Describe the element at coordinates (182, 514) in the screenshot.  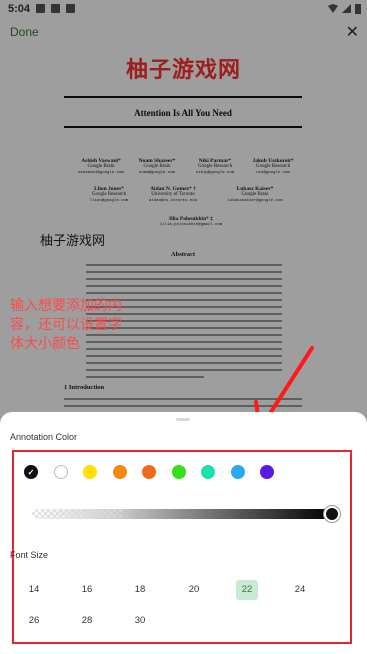
I see `opacity-slider-track` at that location.